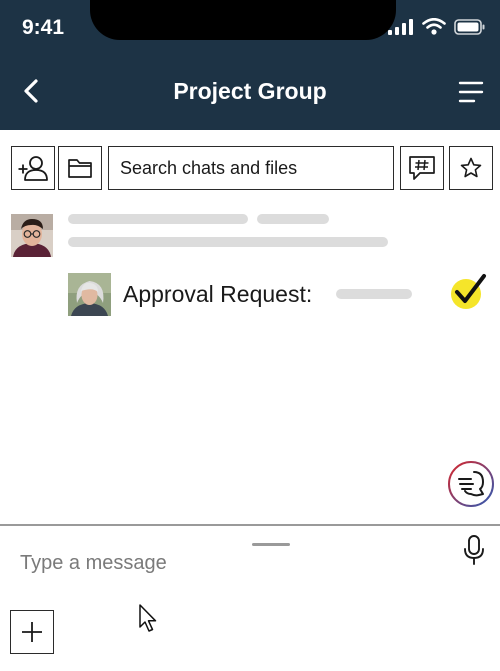 This screenshot has height=671, width=500. Describe the element at coordinates (218, 294) in the screenshot. I see `approval-request-label: Approval Request:` at that location.